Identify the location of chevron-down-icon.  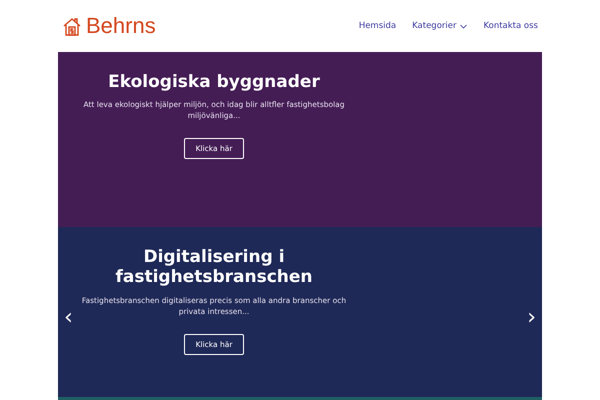
(464, 26).